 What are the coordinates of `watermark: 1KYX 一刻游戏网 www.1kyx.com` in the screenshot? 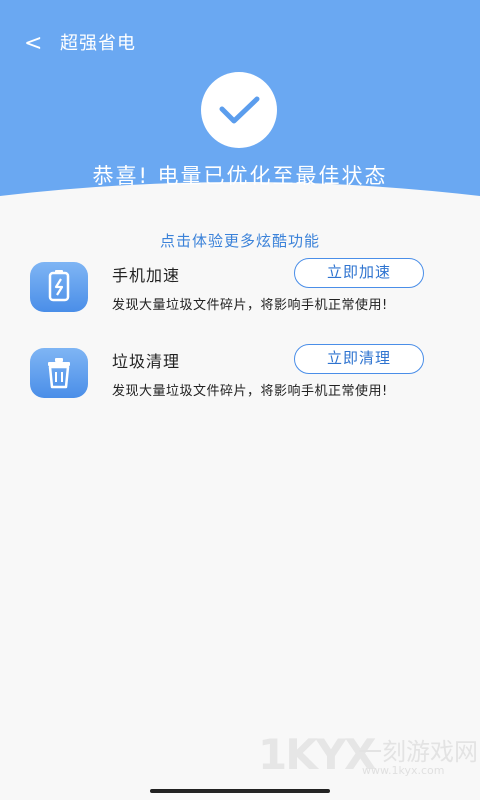 It's located at (368, 756).